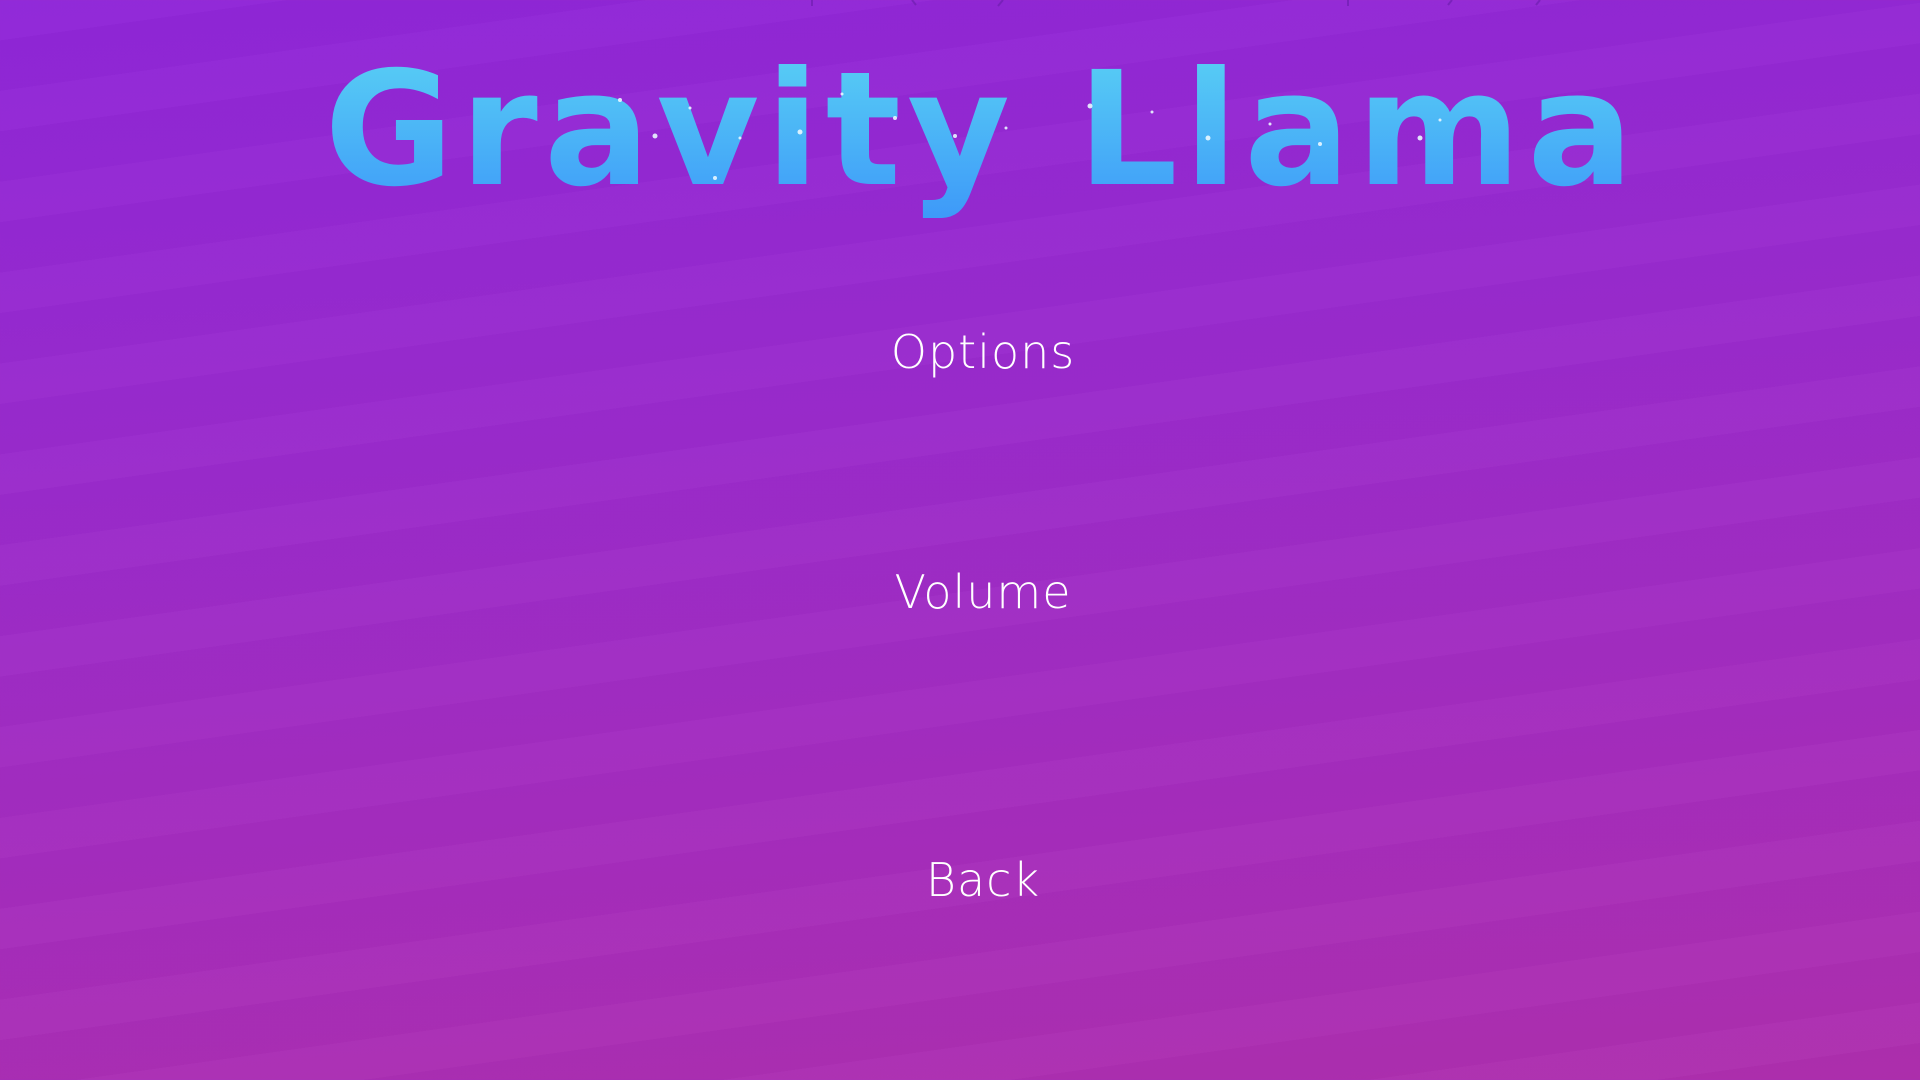 This screenshot has height=1080, width=1920. I want to click on options-heading: Options, so click(983, 352).